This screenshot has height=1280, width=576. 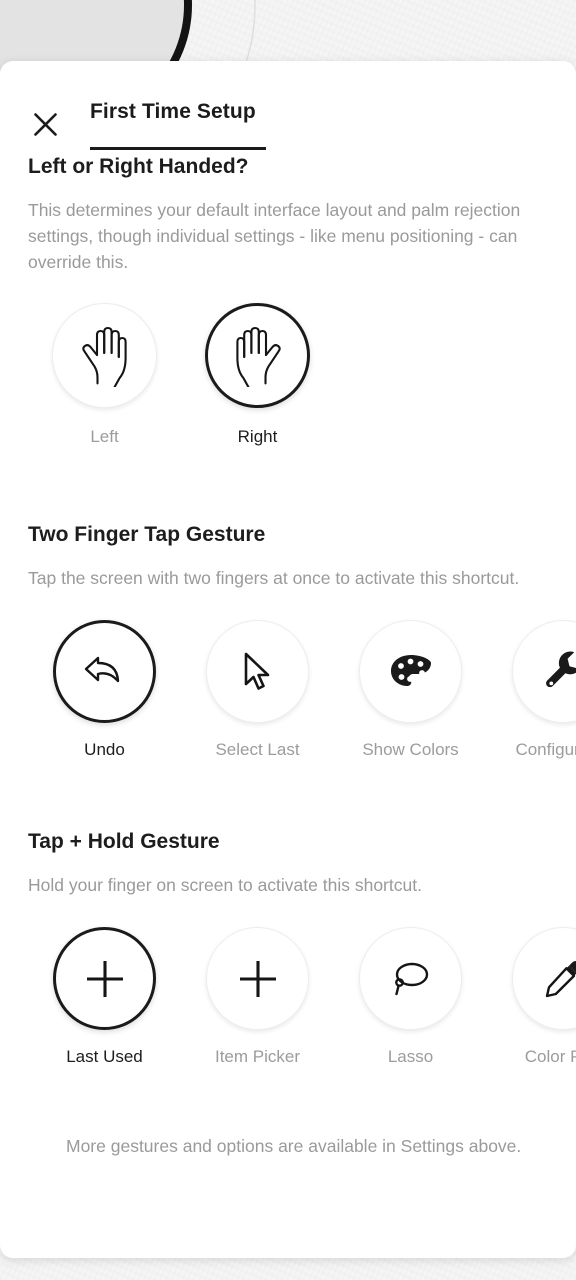 I want to click on left-hand-icon, so click(x=104, y=356).